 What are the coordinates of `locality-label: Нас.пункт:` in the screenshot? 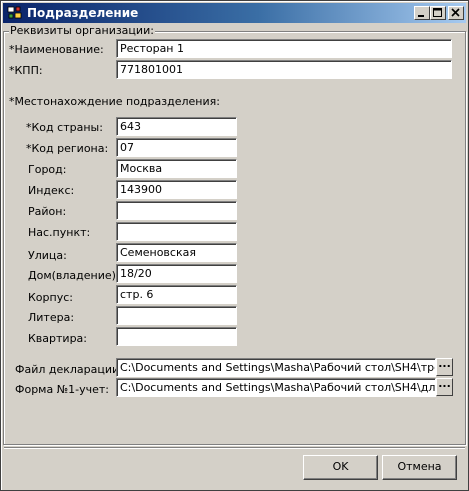 It's located at (59, 232).